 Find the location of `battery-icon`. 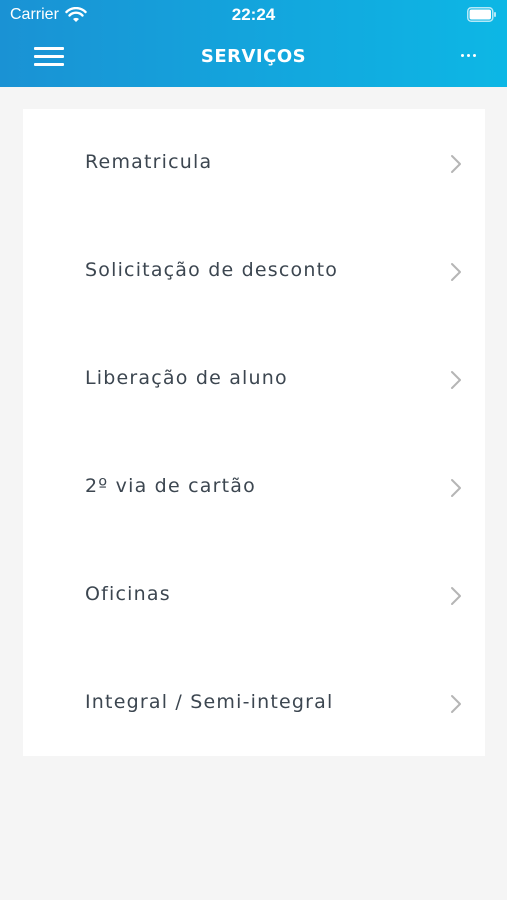

battery-icon is located at coordinates (481, 14).